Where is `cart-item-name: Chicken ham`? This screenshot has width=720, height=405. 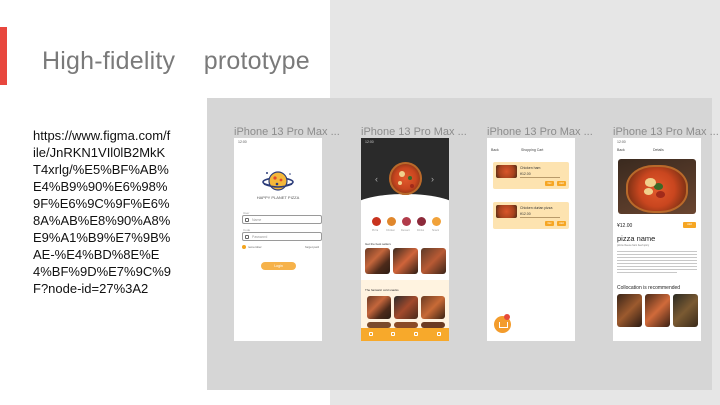
cart-item-name: Chicken ham is located at coordinates (530, 168).